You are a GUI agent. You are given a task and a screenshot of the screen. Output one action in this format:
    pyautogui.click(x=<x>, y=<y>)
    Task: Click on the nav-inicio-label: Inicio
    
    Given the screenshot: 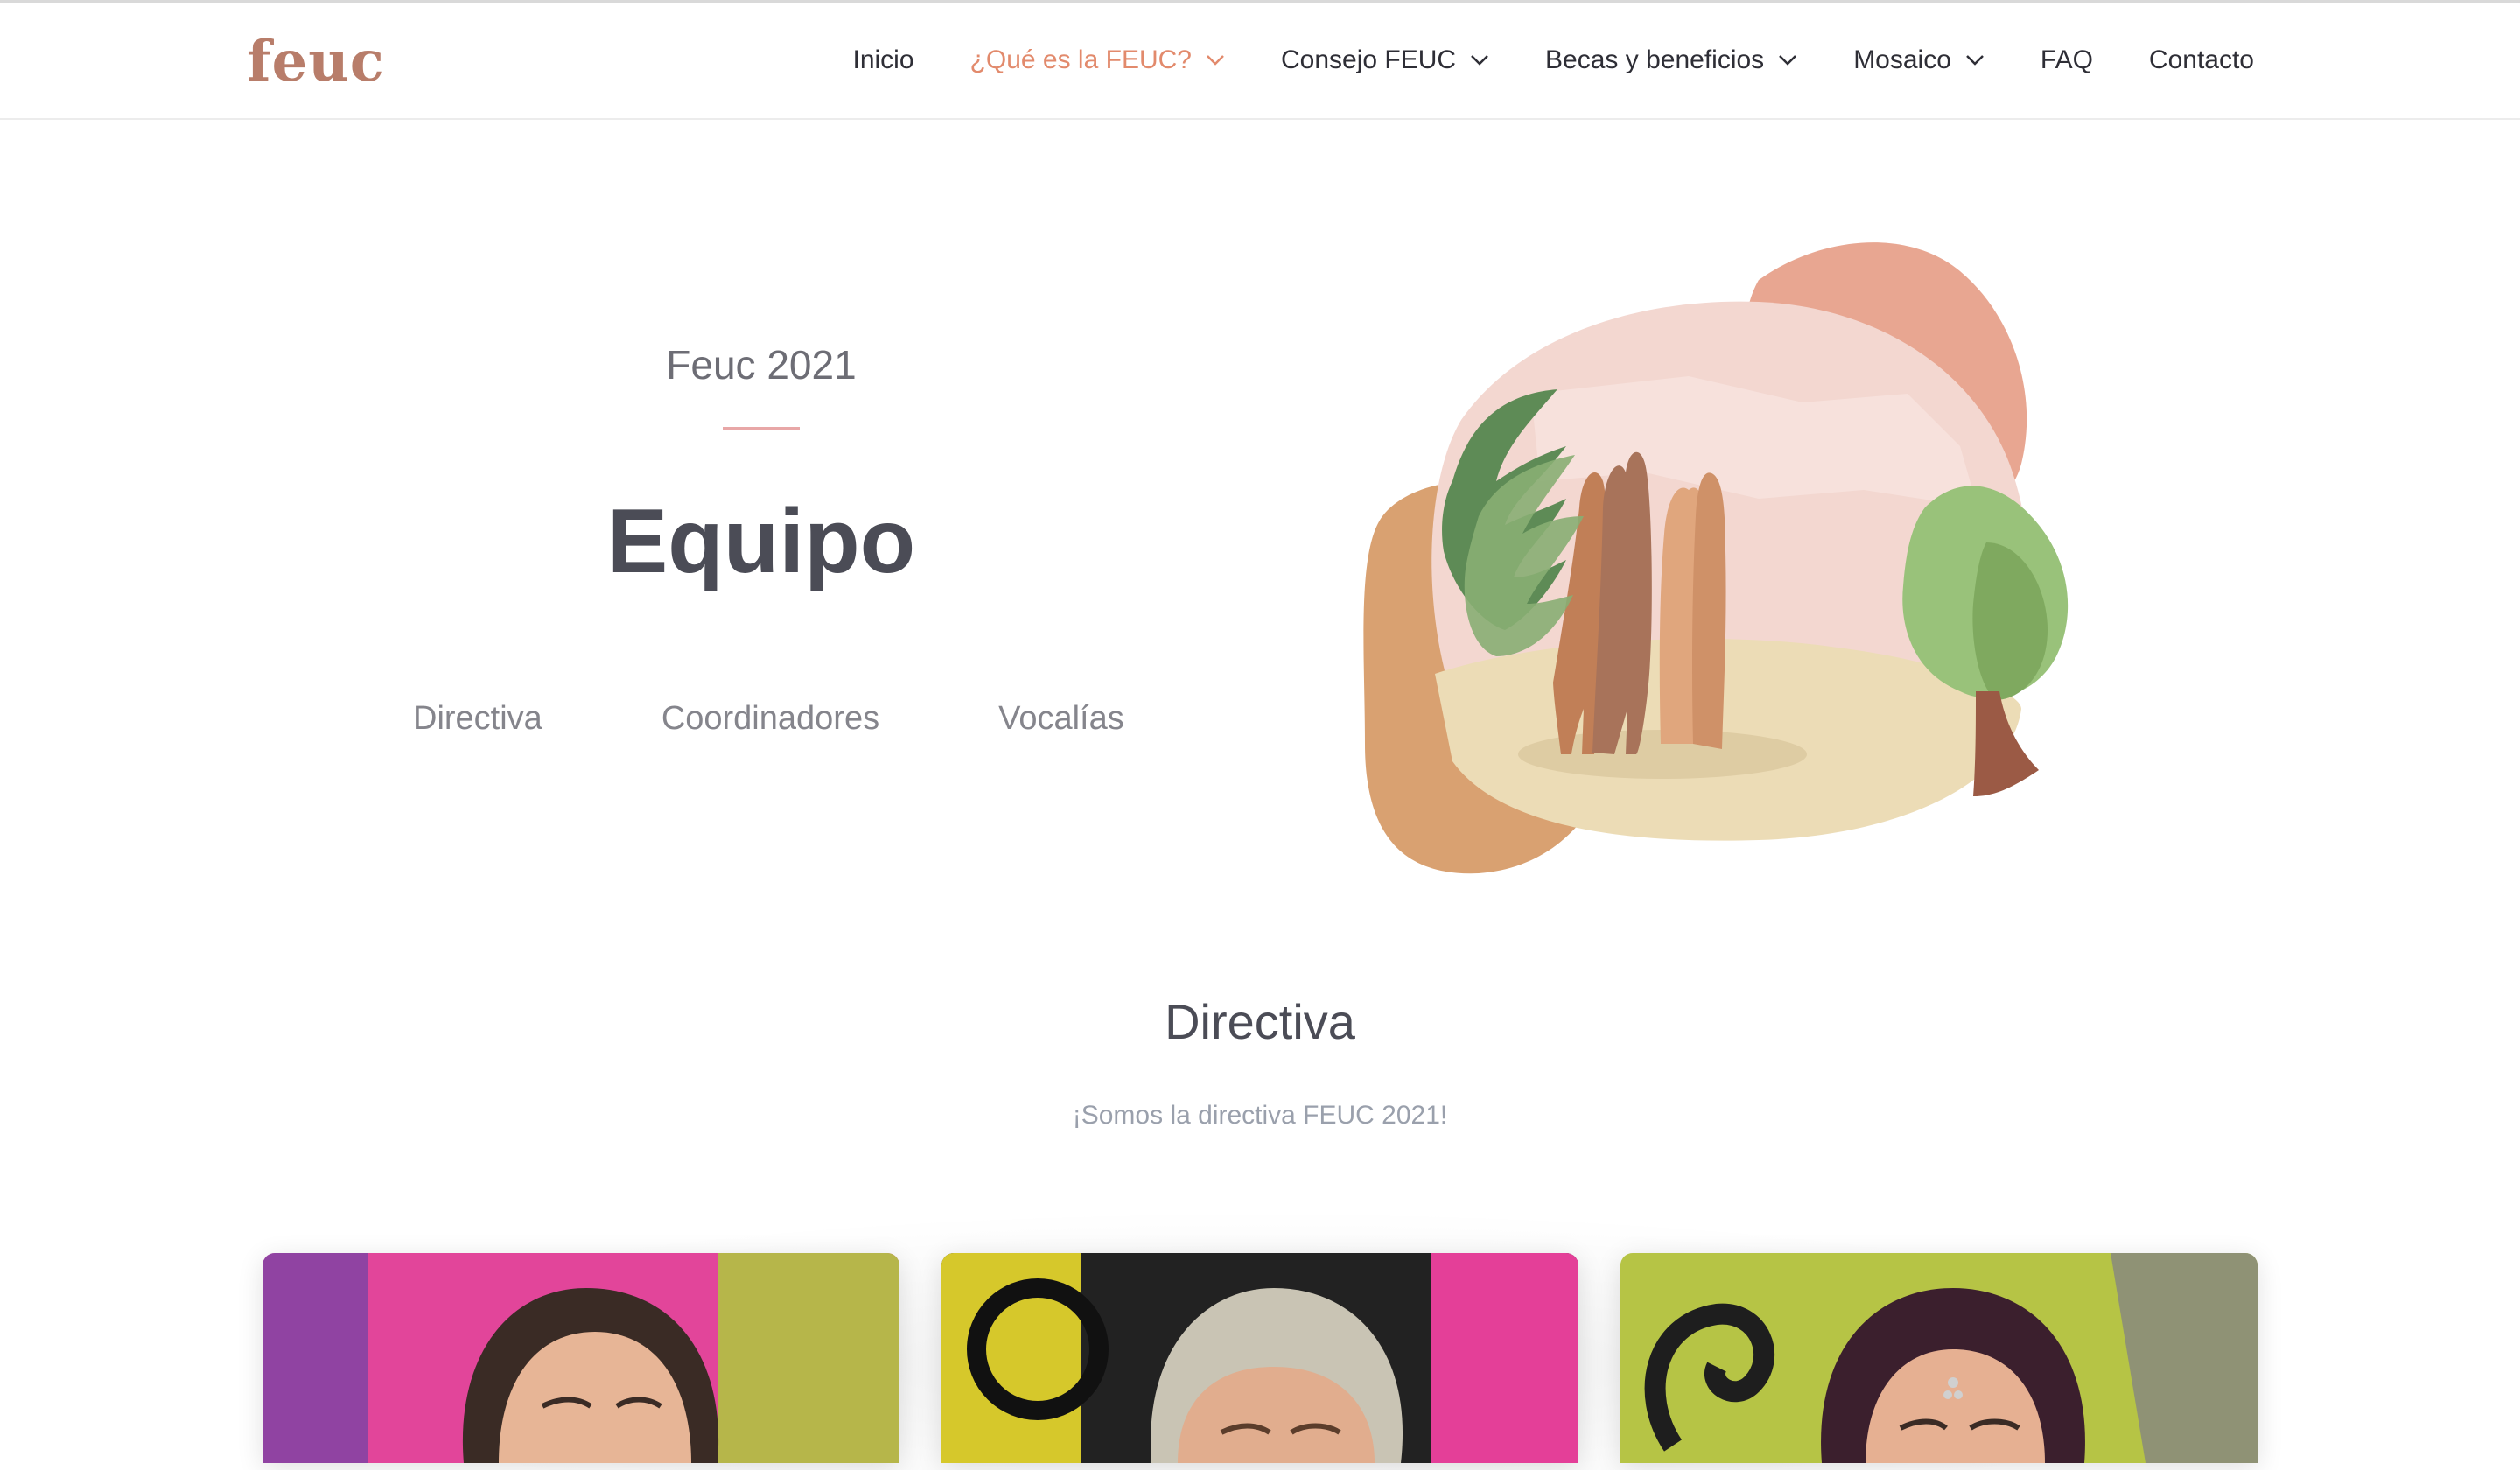 What is the action you would take?
    pyautogui.click(x=883, y=60)
    